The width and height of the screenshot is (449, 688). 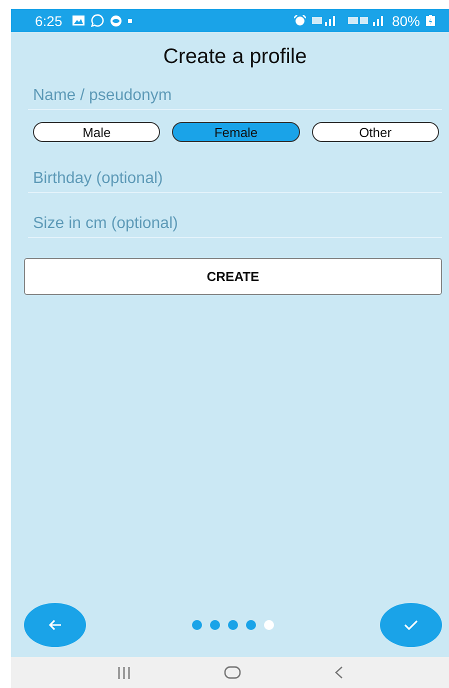 I want to click on page-title: Create a profile, so click(x=235, y=57).